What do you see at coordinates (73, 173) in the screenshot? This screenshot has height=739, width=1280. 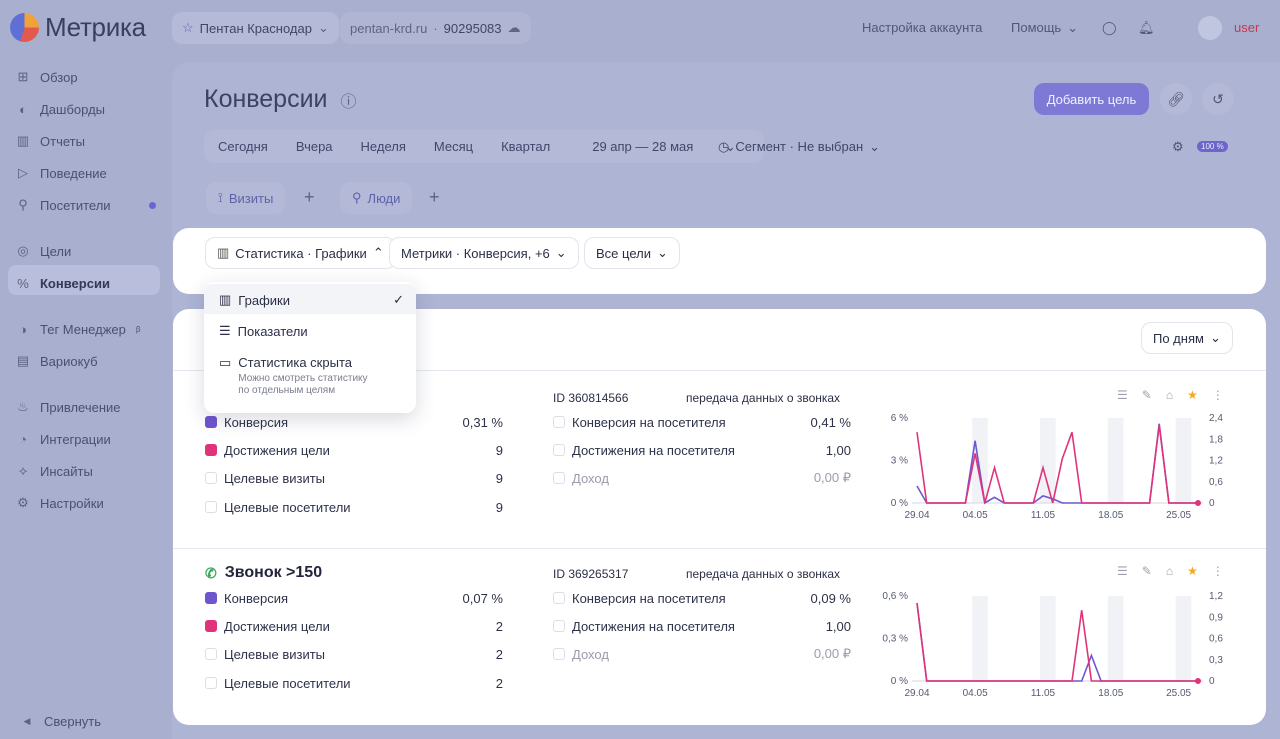 I see `sidebar-item-label: Поведение` at bounding box center [73, 173].